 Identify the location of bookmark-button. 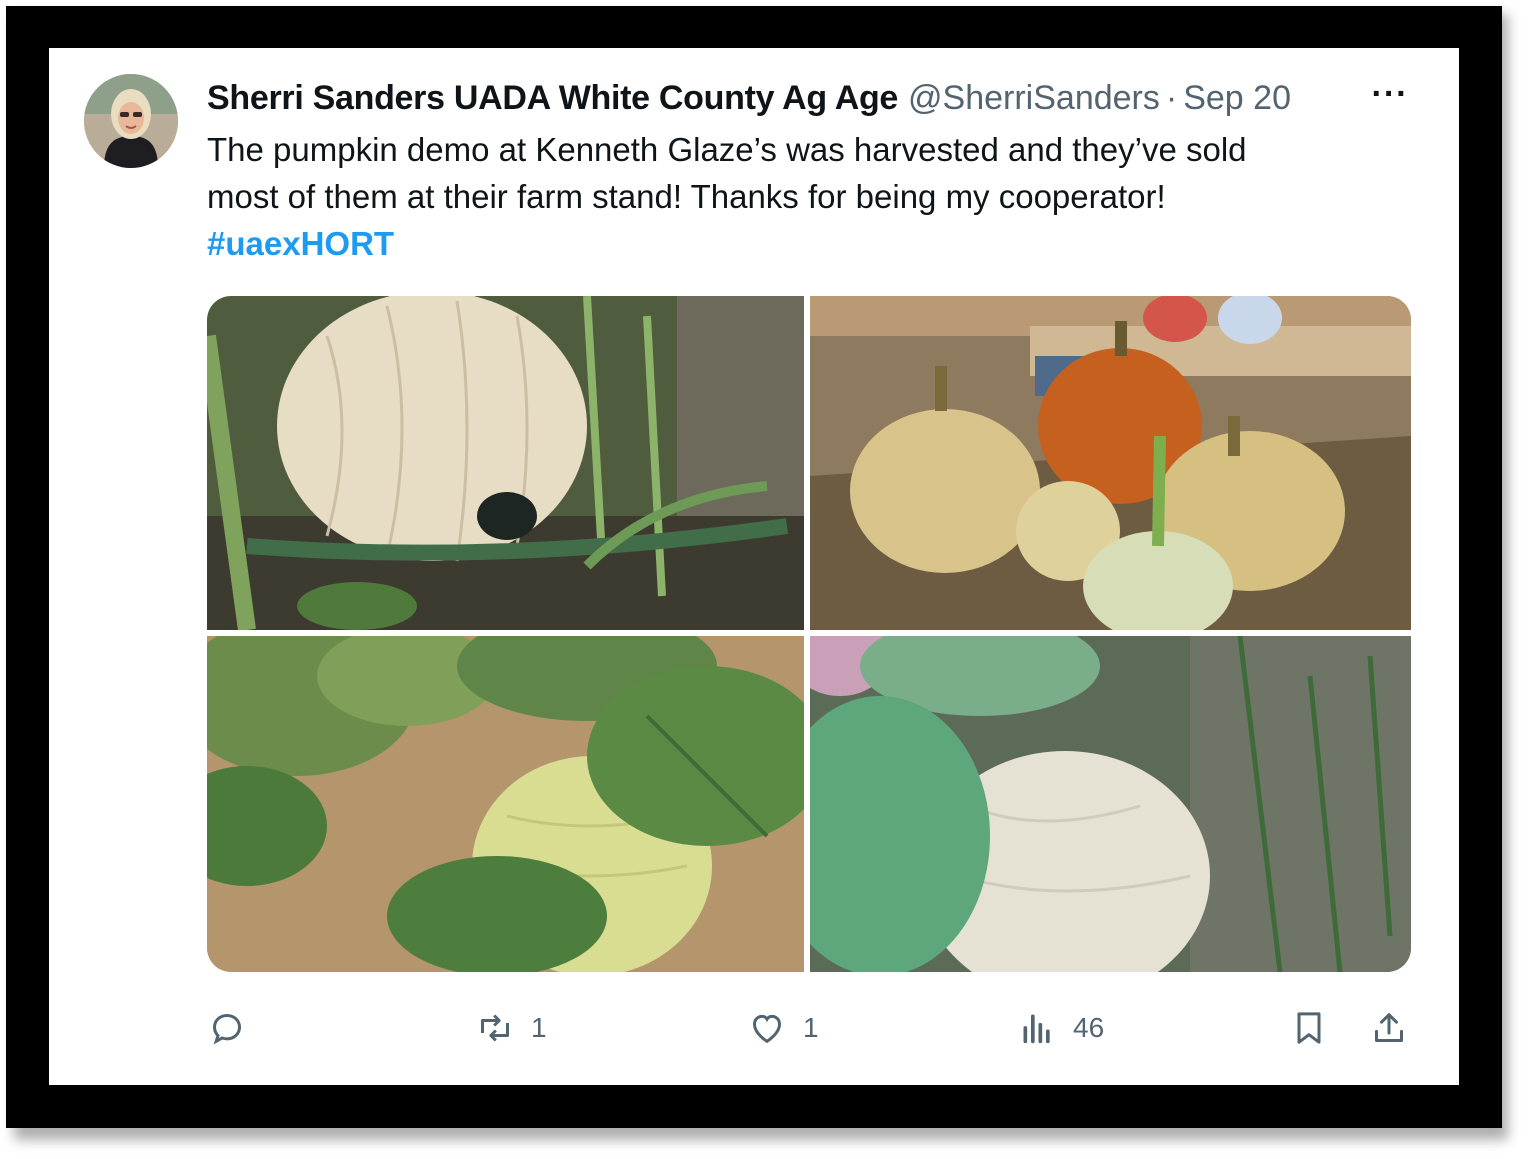
(1309, 1028).